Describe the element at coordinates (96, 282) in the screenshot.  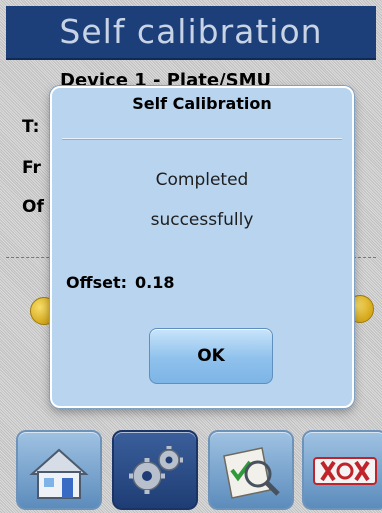
I see `offset-label: Offset:` at that location.